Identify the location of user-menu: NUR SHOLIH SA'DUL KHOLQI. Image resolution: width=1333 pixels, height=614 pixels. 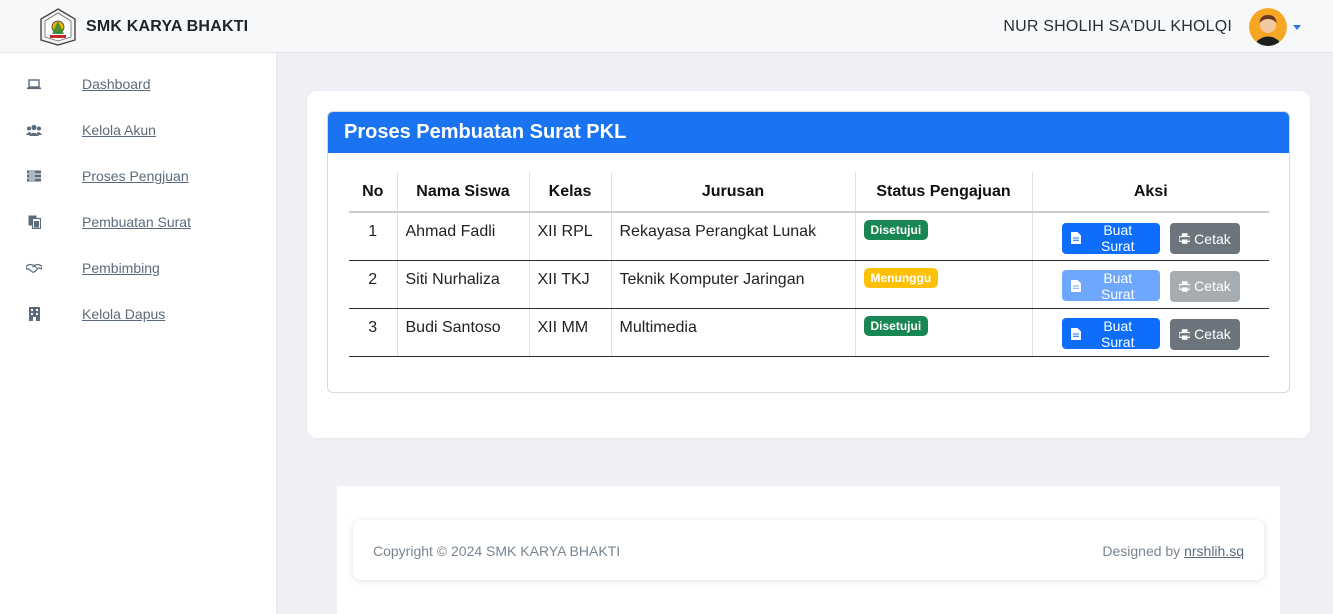
(1152, 27).